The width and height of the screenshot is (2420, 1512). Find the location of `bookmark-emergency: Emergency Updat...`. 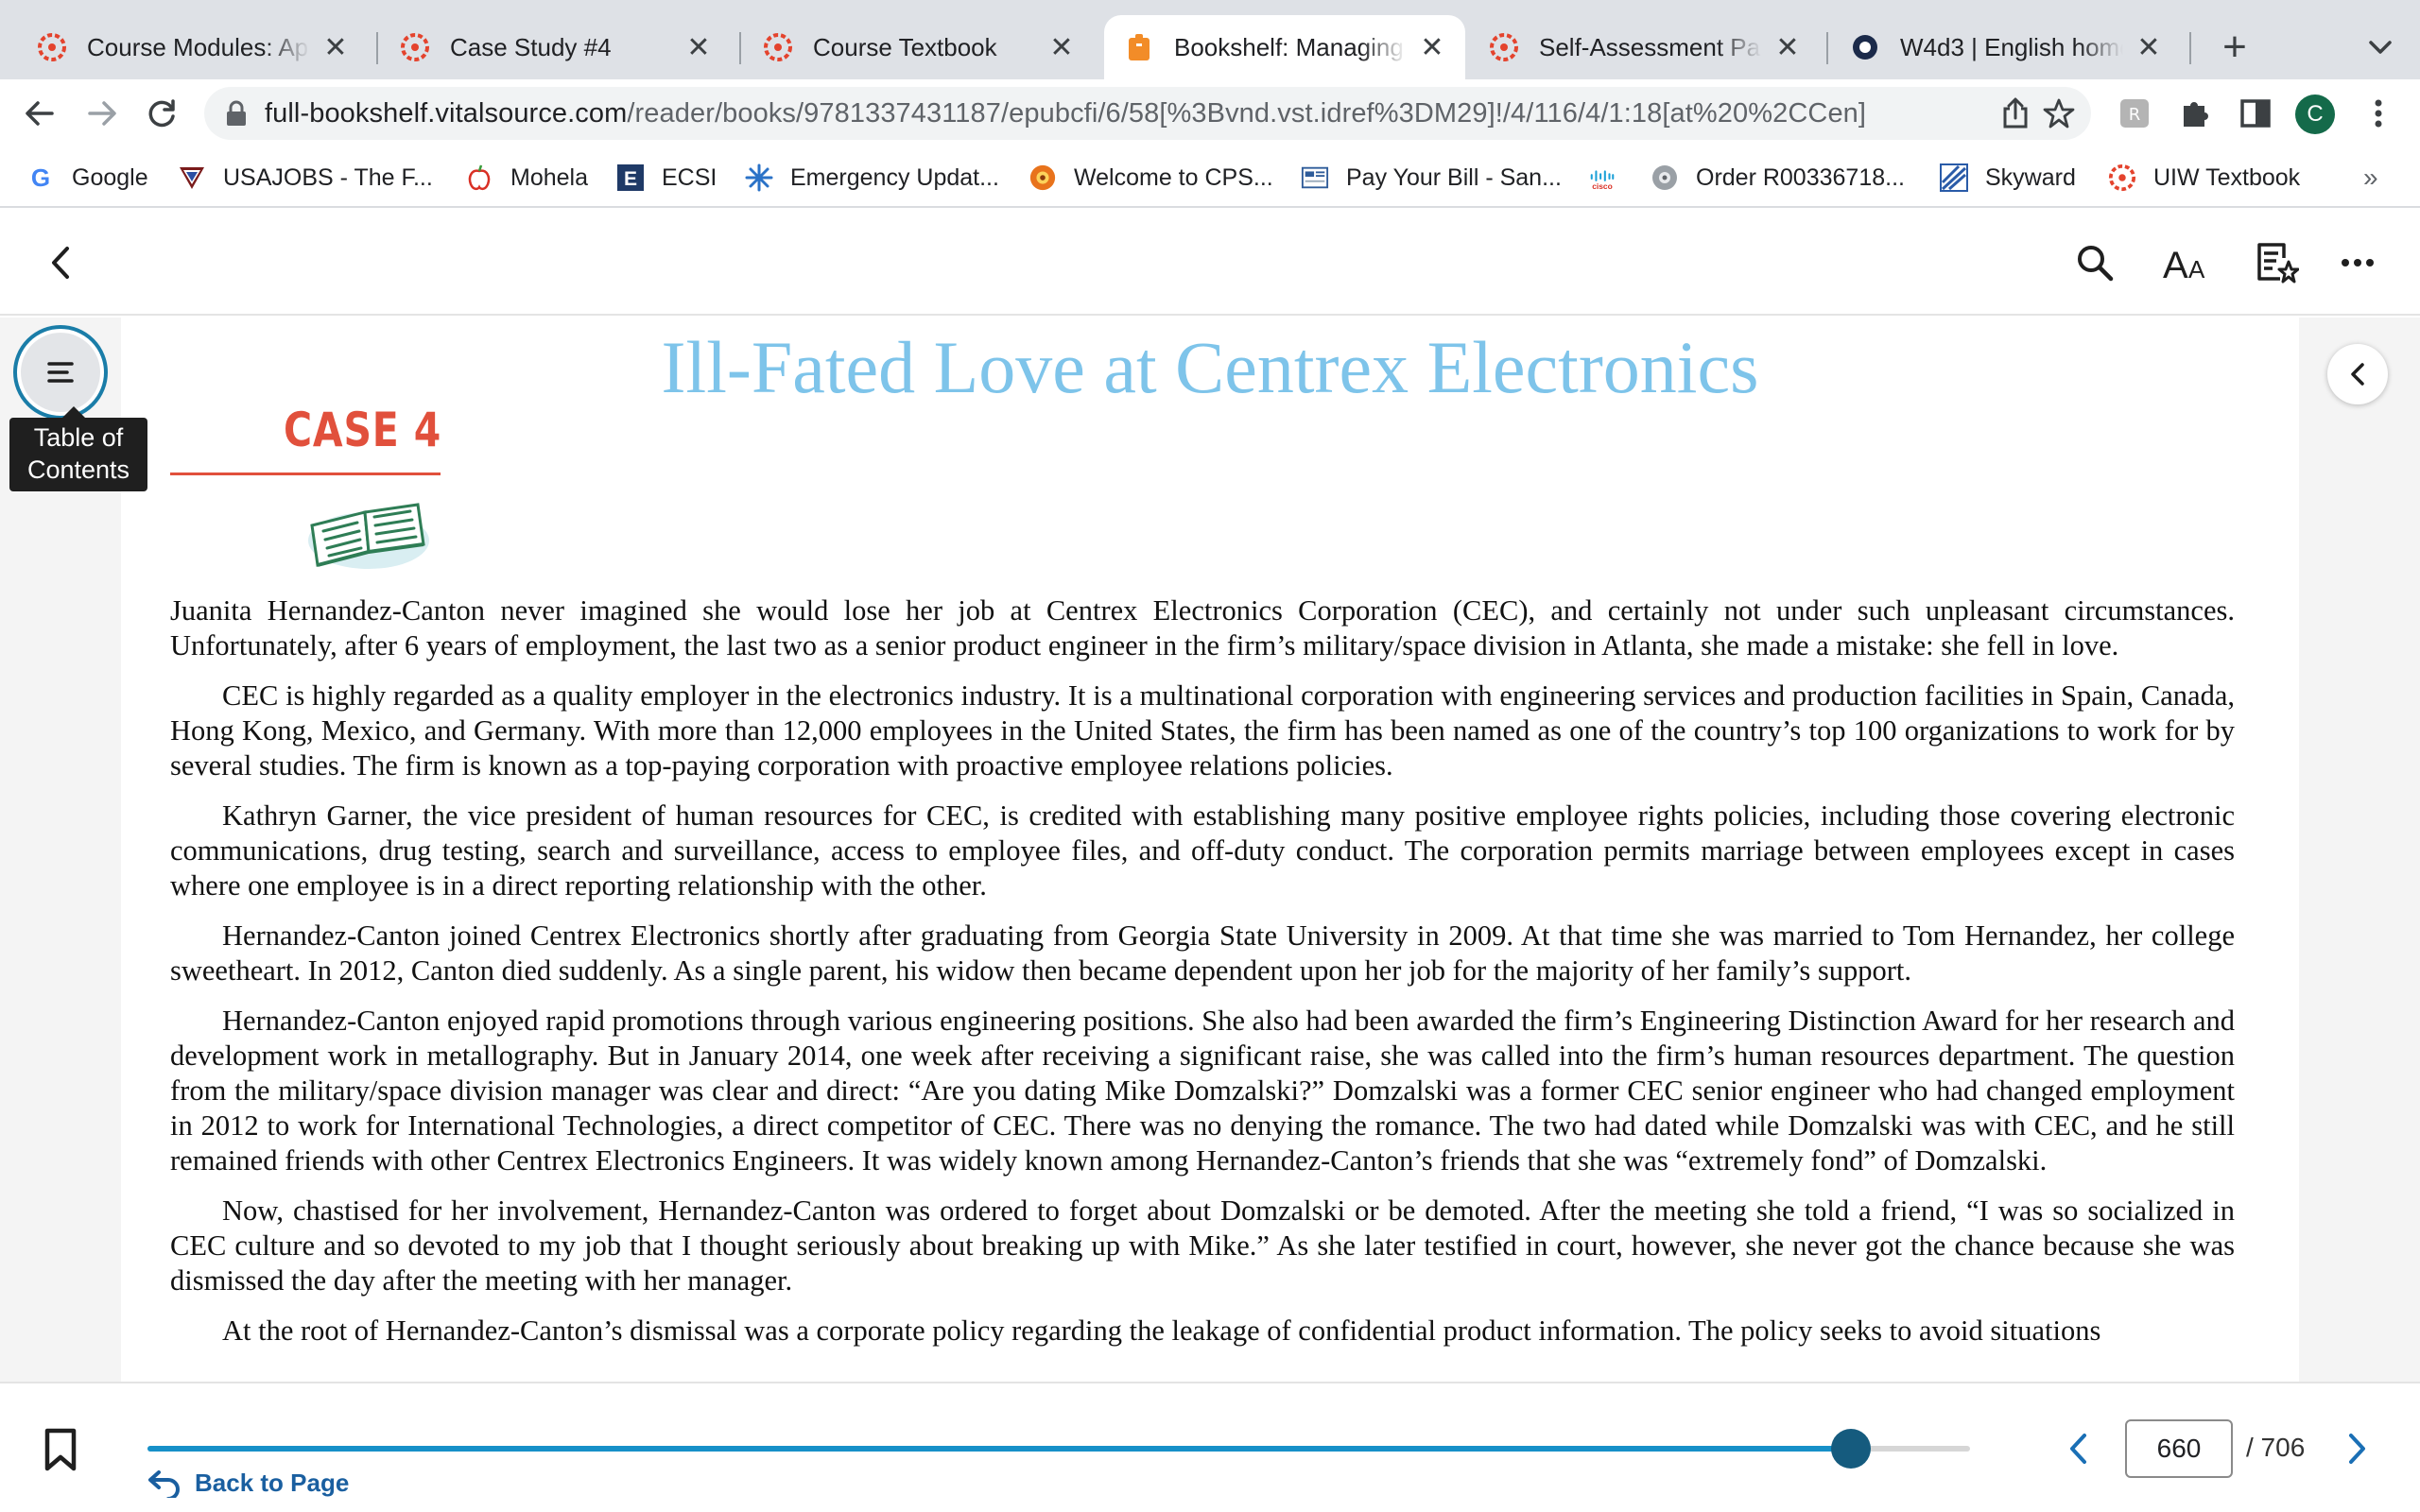

bookmark-emergency: Emergency Updat... is located at coordinates (872, 177).